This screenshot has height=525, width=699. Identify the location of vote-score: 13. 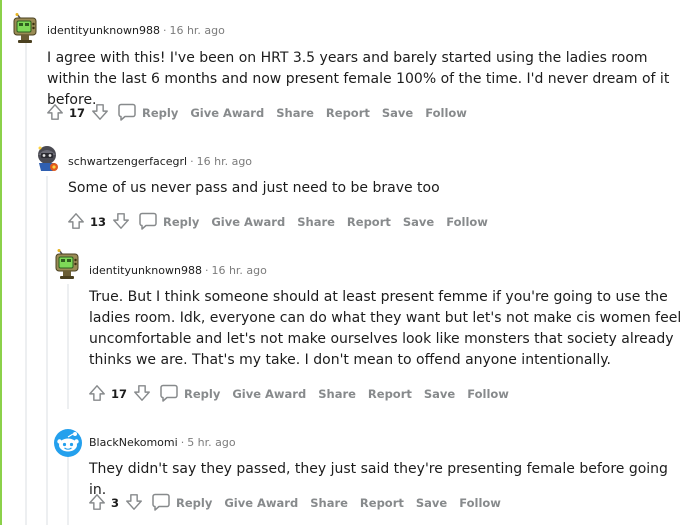
(98, 222).